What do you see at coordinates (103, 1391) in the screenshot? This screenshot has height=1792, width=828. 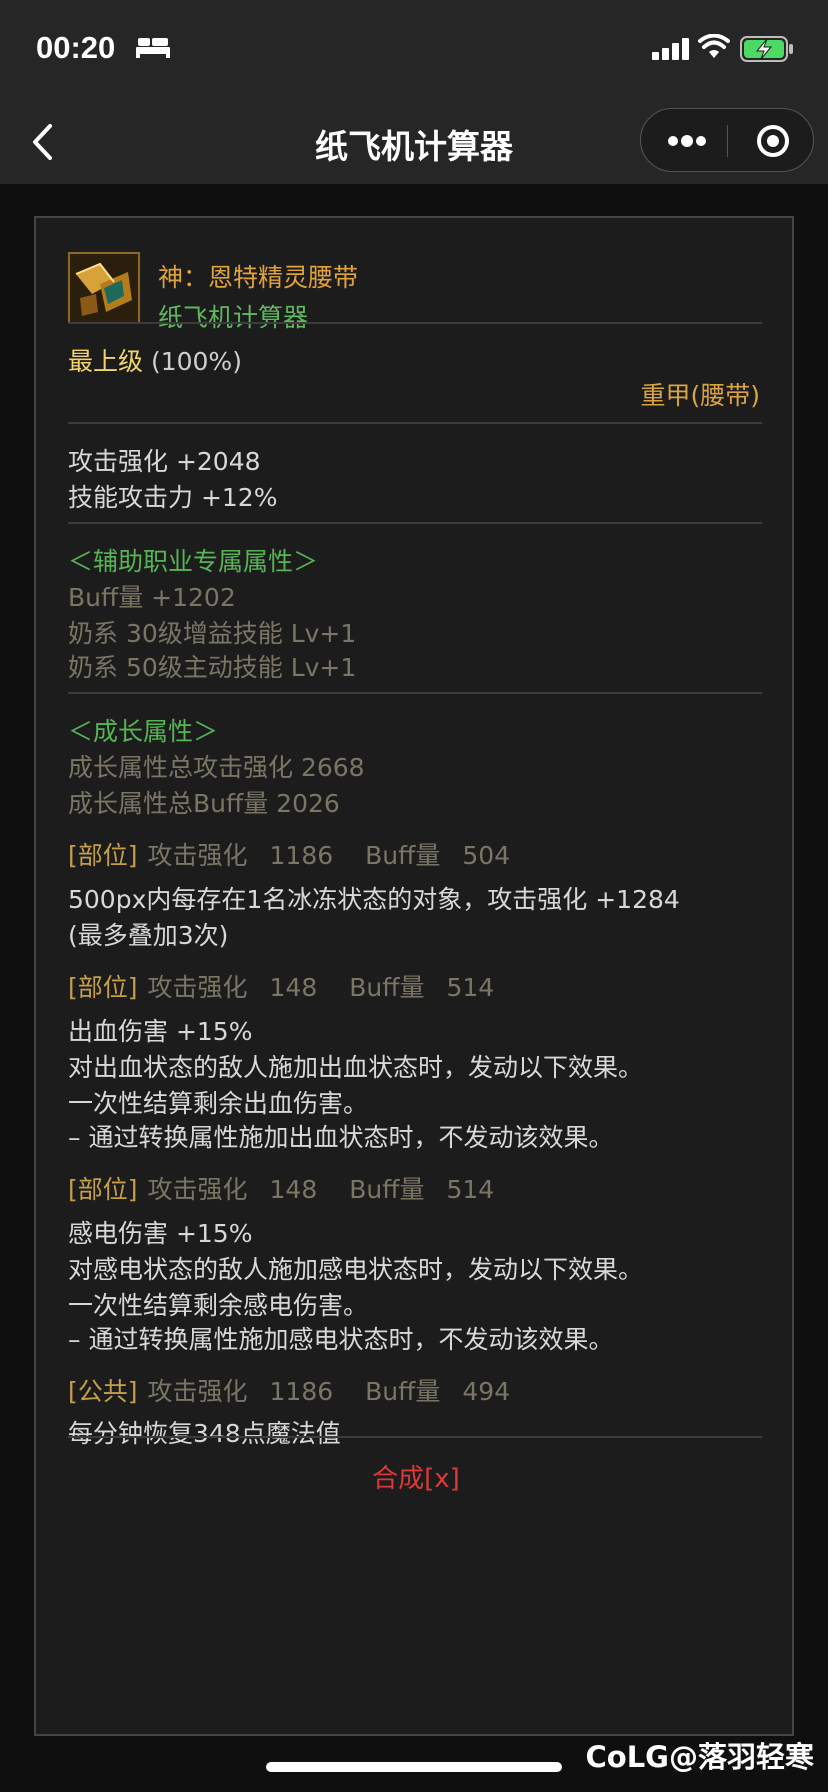 I see `common-tag: [公共]` at bounding box center [103, 1391].